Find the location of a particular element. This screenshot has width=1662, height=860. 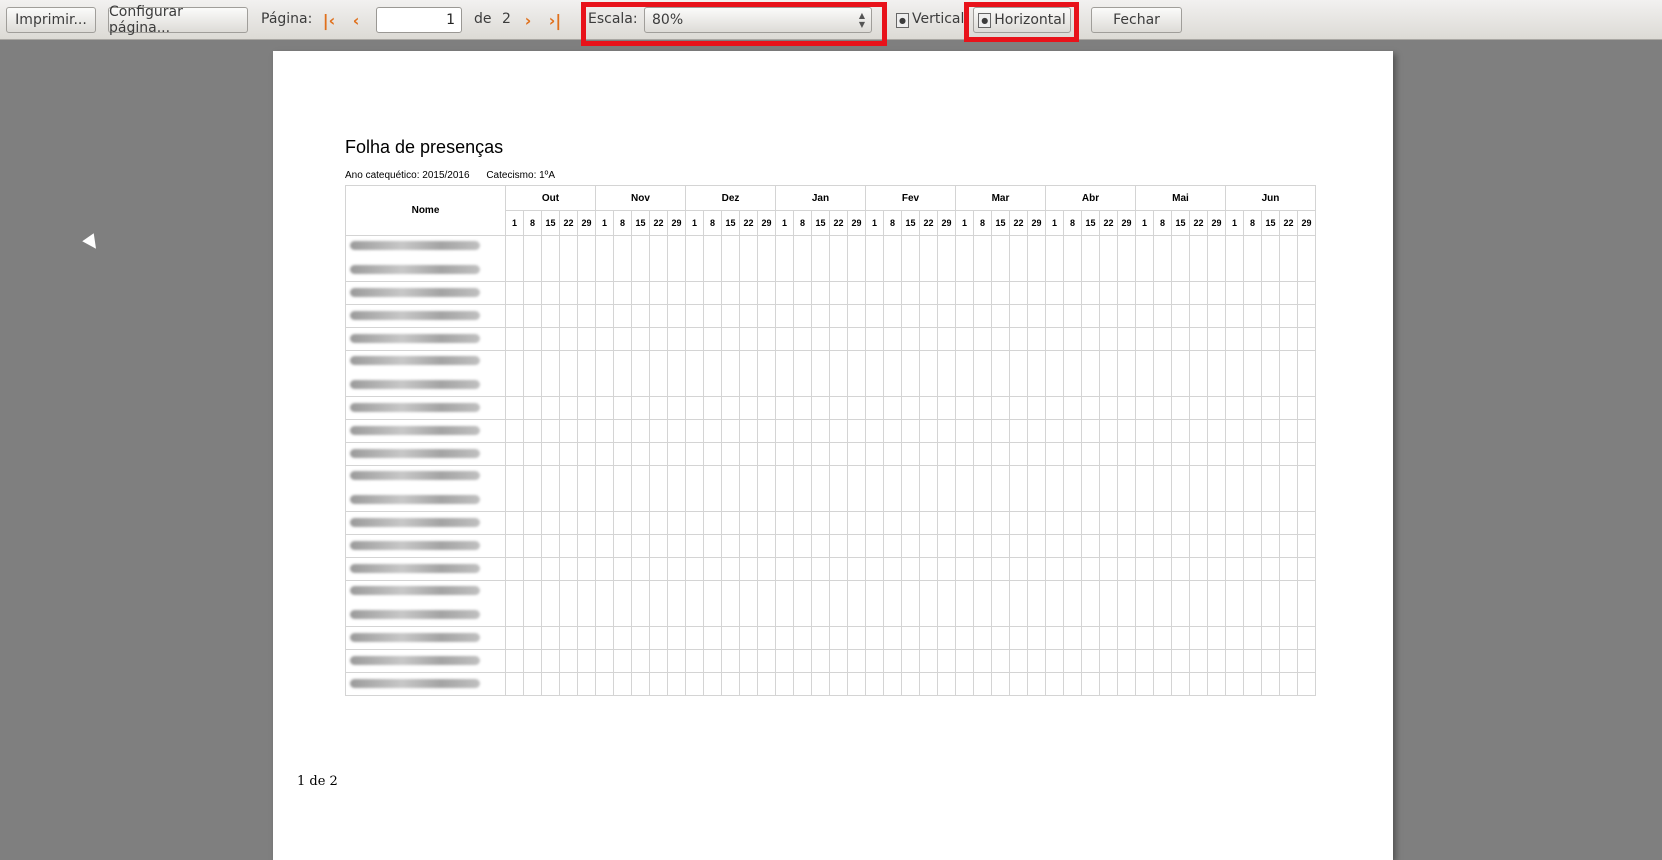

day-header: 29 is located at coordinates (856, 223).